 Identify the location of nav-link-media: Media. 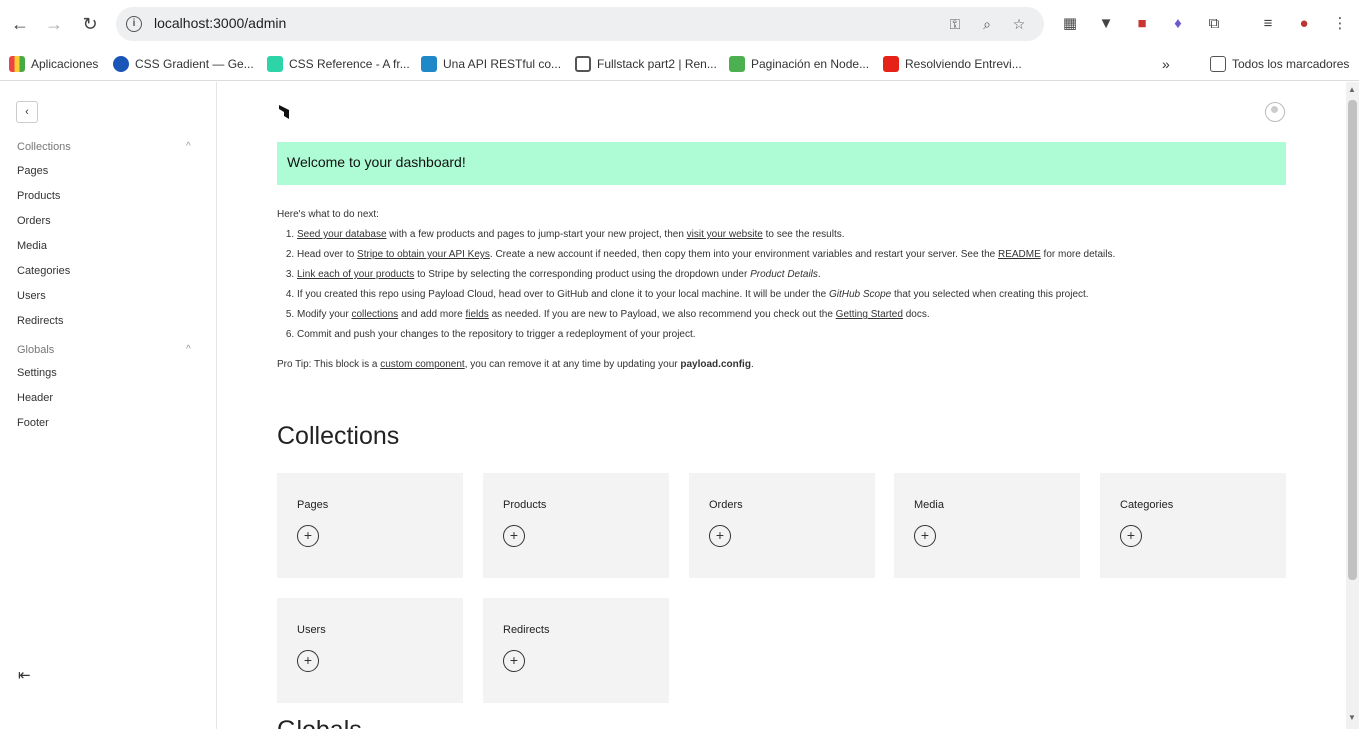
(32, 246).